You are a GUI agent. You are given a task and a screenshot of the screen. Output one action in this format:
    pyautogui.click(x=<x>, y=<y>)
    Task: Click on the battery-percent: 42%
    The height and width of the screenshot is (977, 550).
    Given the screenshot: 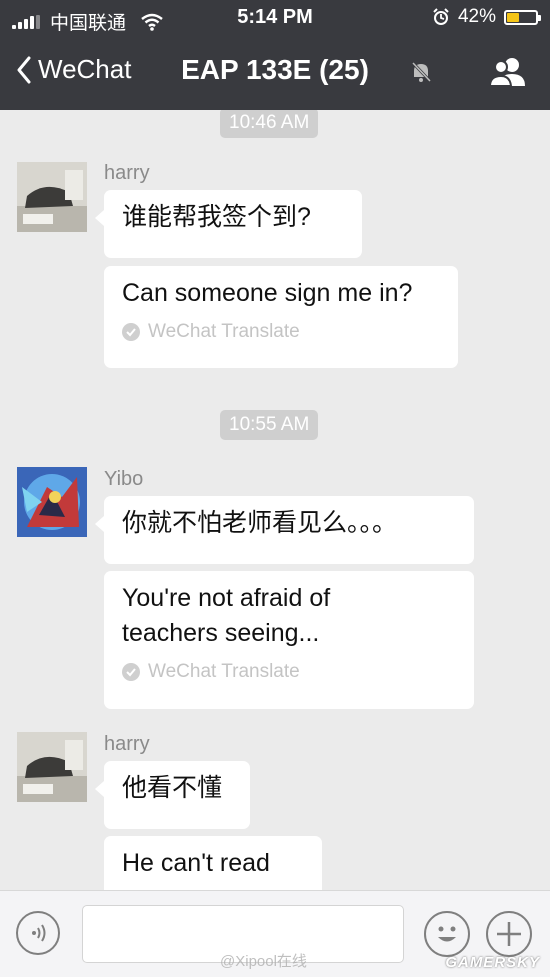 What is the action you would take?
    pyautogui.click(x=476, y=16)
    